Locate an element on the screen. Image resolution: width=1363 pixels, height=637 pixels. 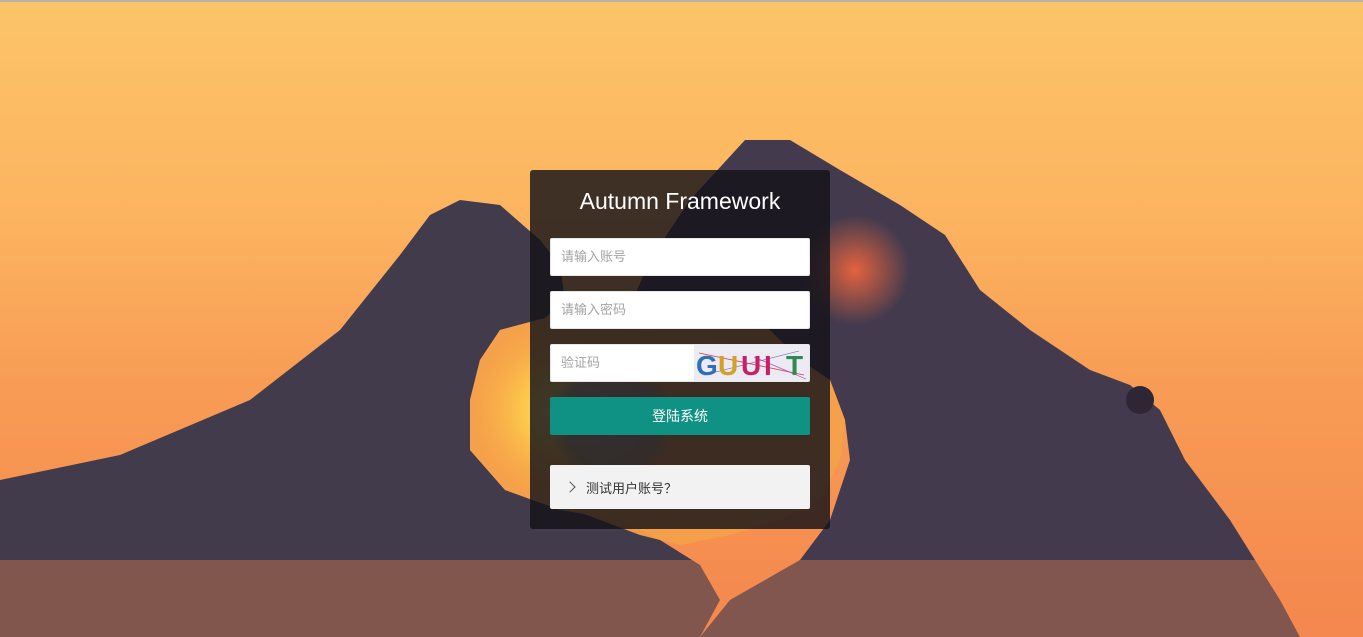
password-input is located at coordinates (680, 310).